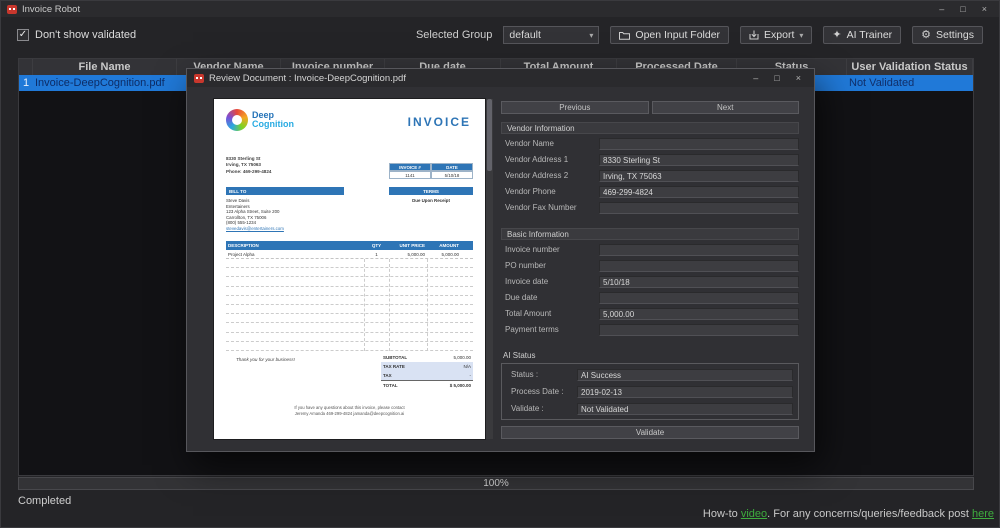  What do you see at coordinates (650, 432) in the screenshot?
I see `validate-button: Validate` at bounding box center [650, 432].